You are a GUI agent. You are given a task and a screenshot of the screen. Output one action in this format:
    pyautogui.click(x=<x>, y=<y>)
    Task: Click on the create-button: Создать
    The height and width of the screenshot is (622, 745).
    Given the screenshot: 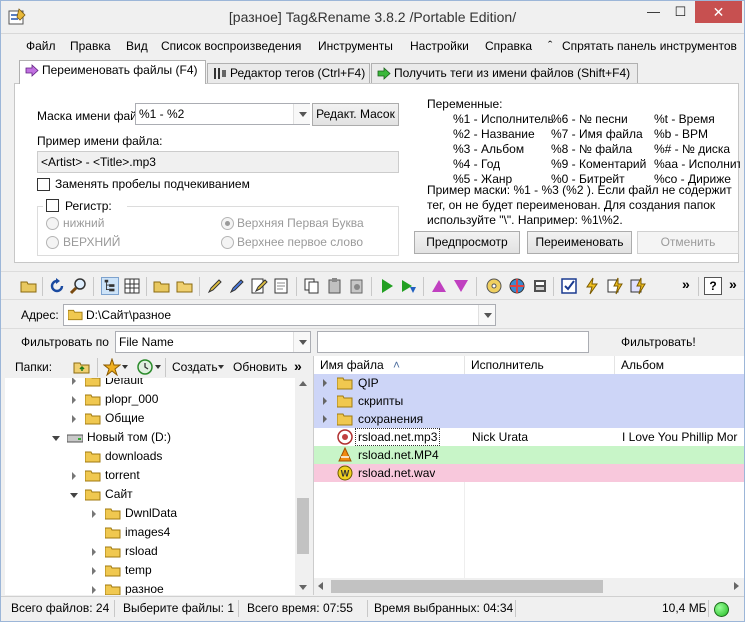 What is the action you would take?
    pyautogui.click(x=195, y=367)
    